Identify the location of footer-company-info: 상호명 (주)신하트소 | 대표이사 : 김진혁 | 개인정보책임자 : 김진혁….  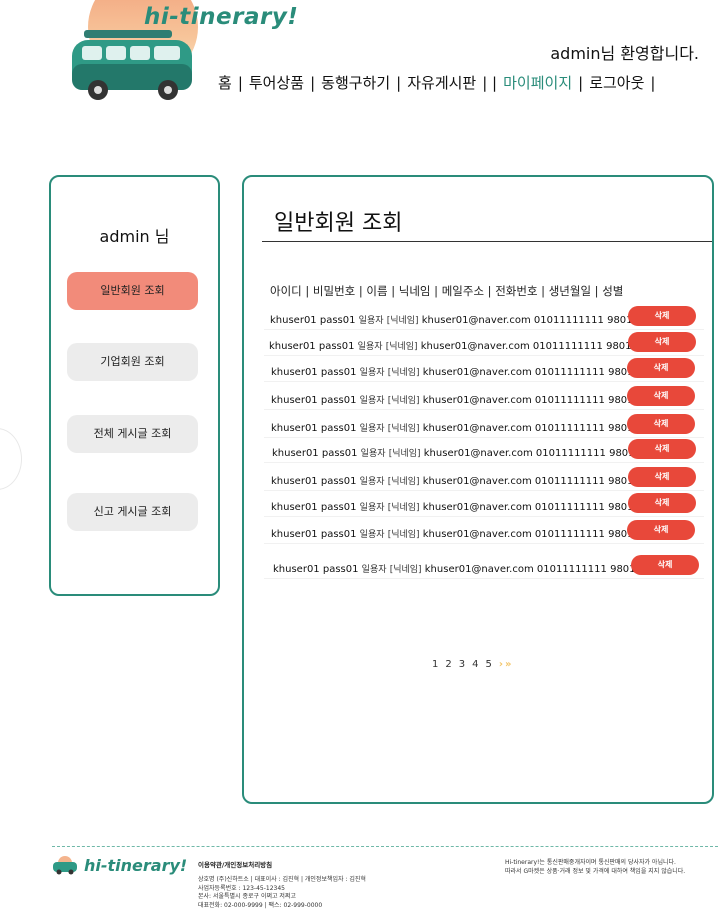
(282, 893).